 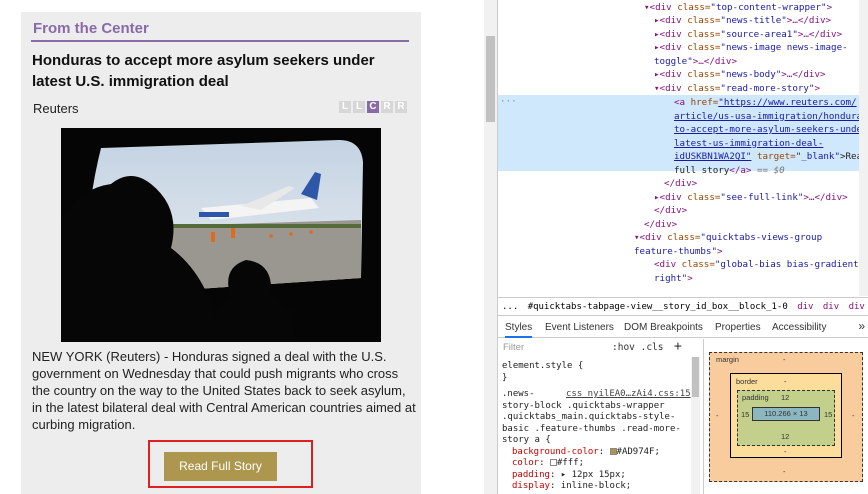 What do you see at coordinates (345, 107) in the screenshot?
I see `bias-letter-left: L` at bounding box center [345, 107].